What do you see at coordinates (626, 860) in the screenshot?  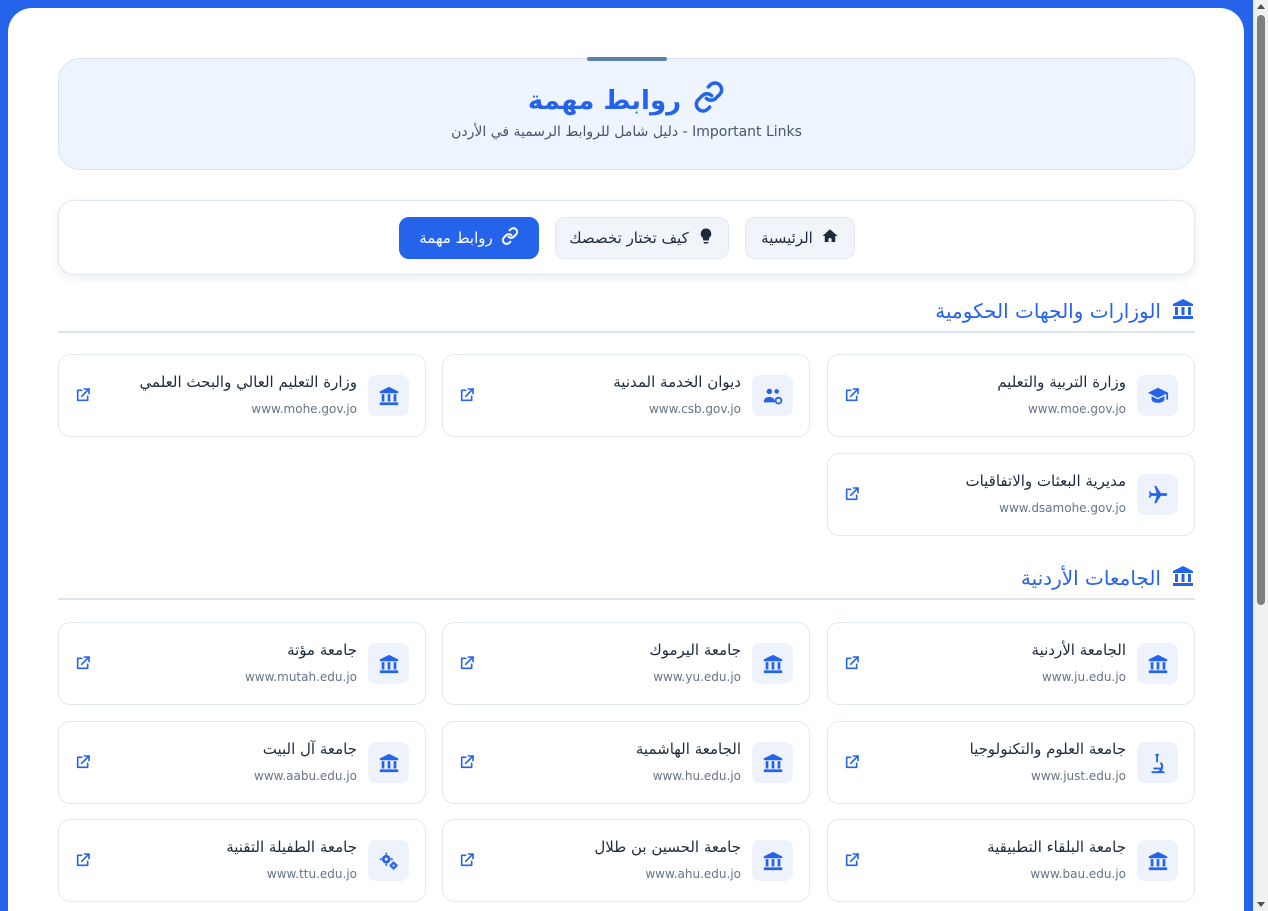 I see `link-card-ahu: جامعة الحسين بن طلال www.ahu.edu.jo` at bounding box center [626, 860].